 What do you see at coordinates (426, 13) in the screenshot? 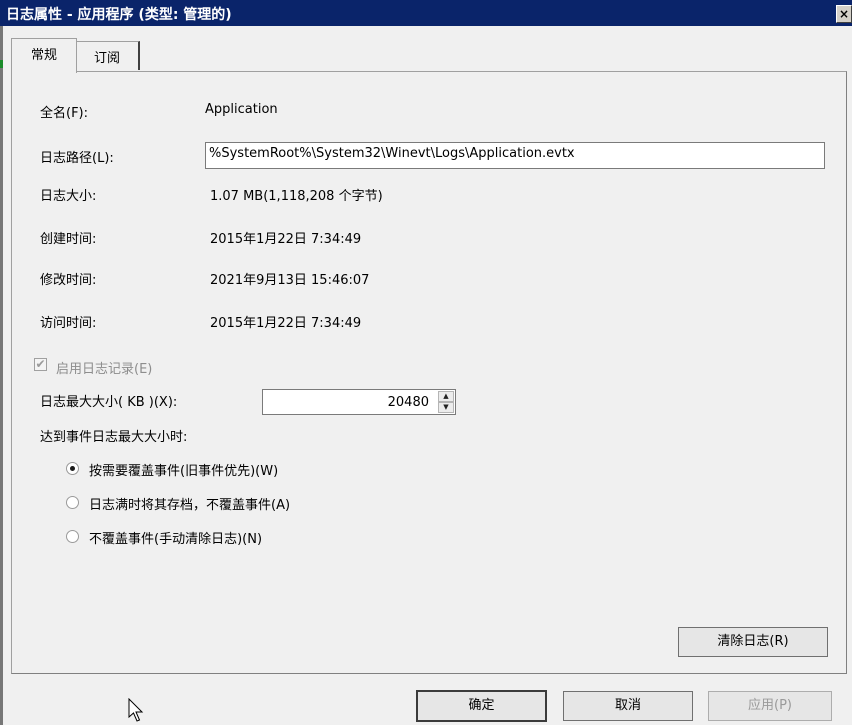
I see `title-bar: 日志属性 - 应用程序 (类型: 管理的) ×` at bounding box center [426, 13].